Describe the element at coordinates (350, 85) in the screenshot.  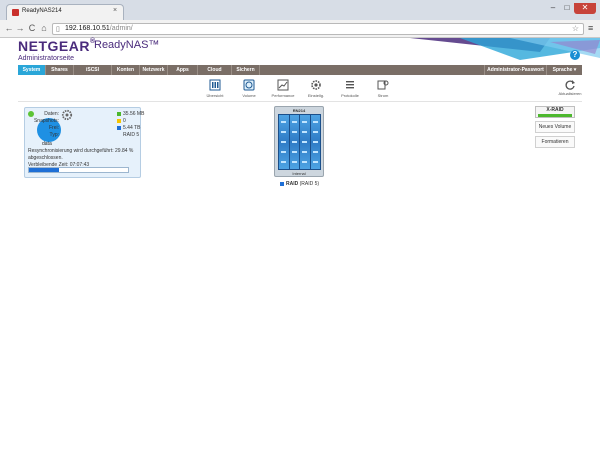
I see `logs-icon` at that location.